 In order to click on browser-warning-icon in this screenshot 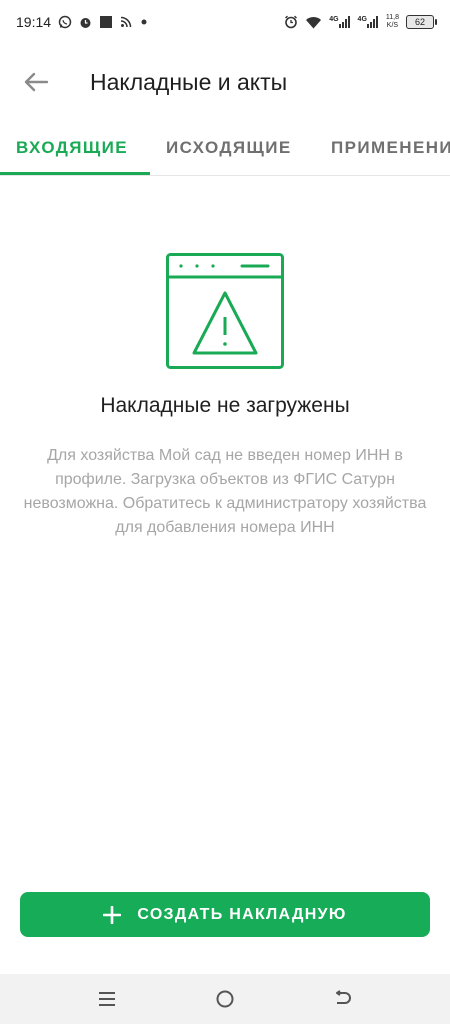, I will do `click(225, 311)`.